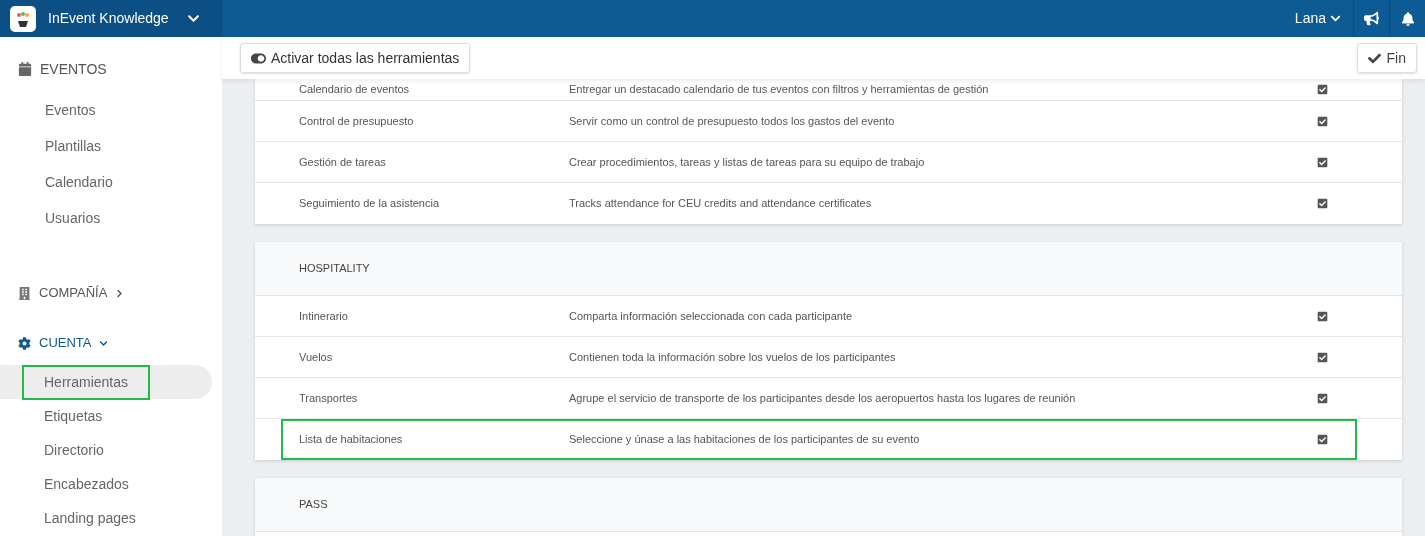 The height and width of the screenshot is (536, 1425). I want to click on section-label: COMPAÑÍA, so click(73, 293).